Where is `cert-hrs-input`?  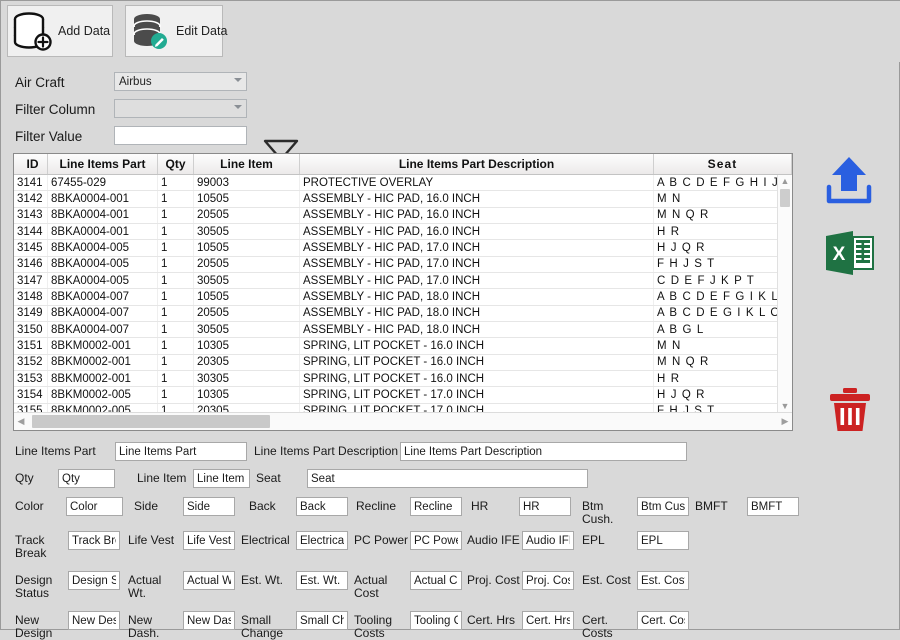
cert-hrs-input is located at coordinates (548, 620).